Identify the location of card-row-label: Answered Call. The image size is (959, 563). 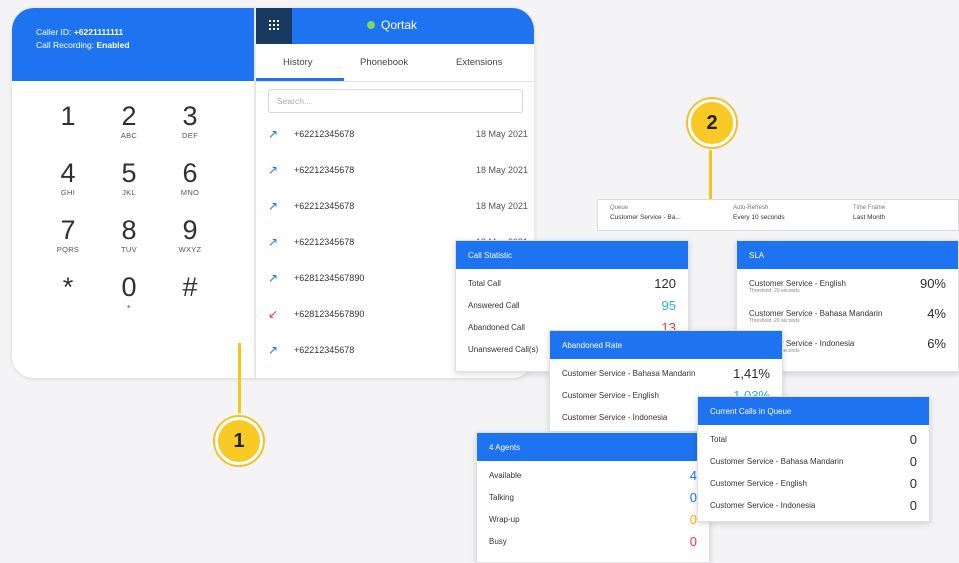
(494, 305).